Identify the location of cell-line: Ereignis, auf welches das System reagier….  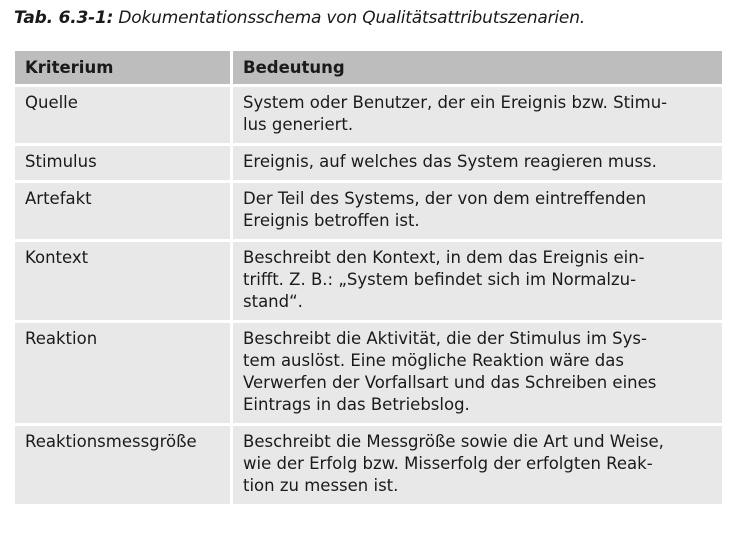
(450, 161).